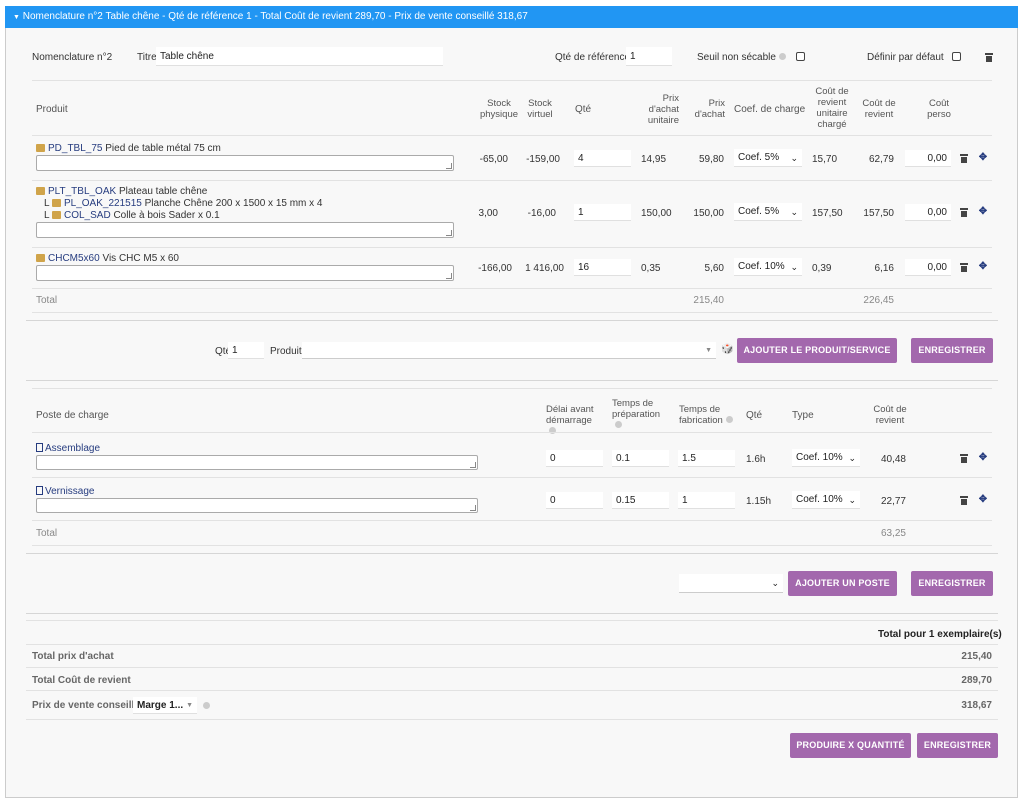 This screenshot has height=803, width=1024. Describe the element at coordinates (87, 215) in the screenshot. I see `sub-product-ref-link: COL_SAD` at that location.